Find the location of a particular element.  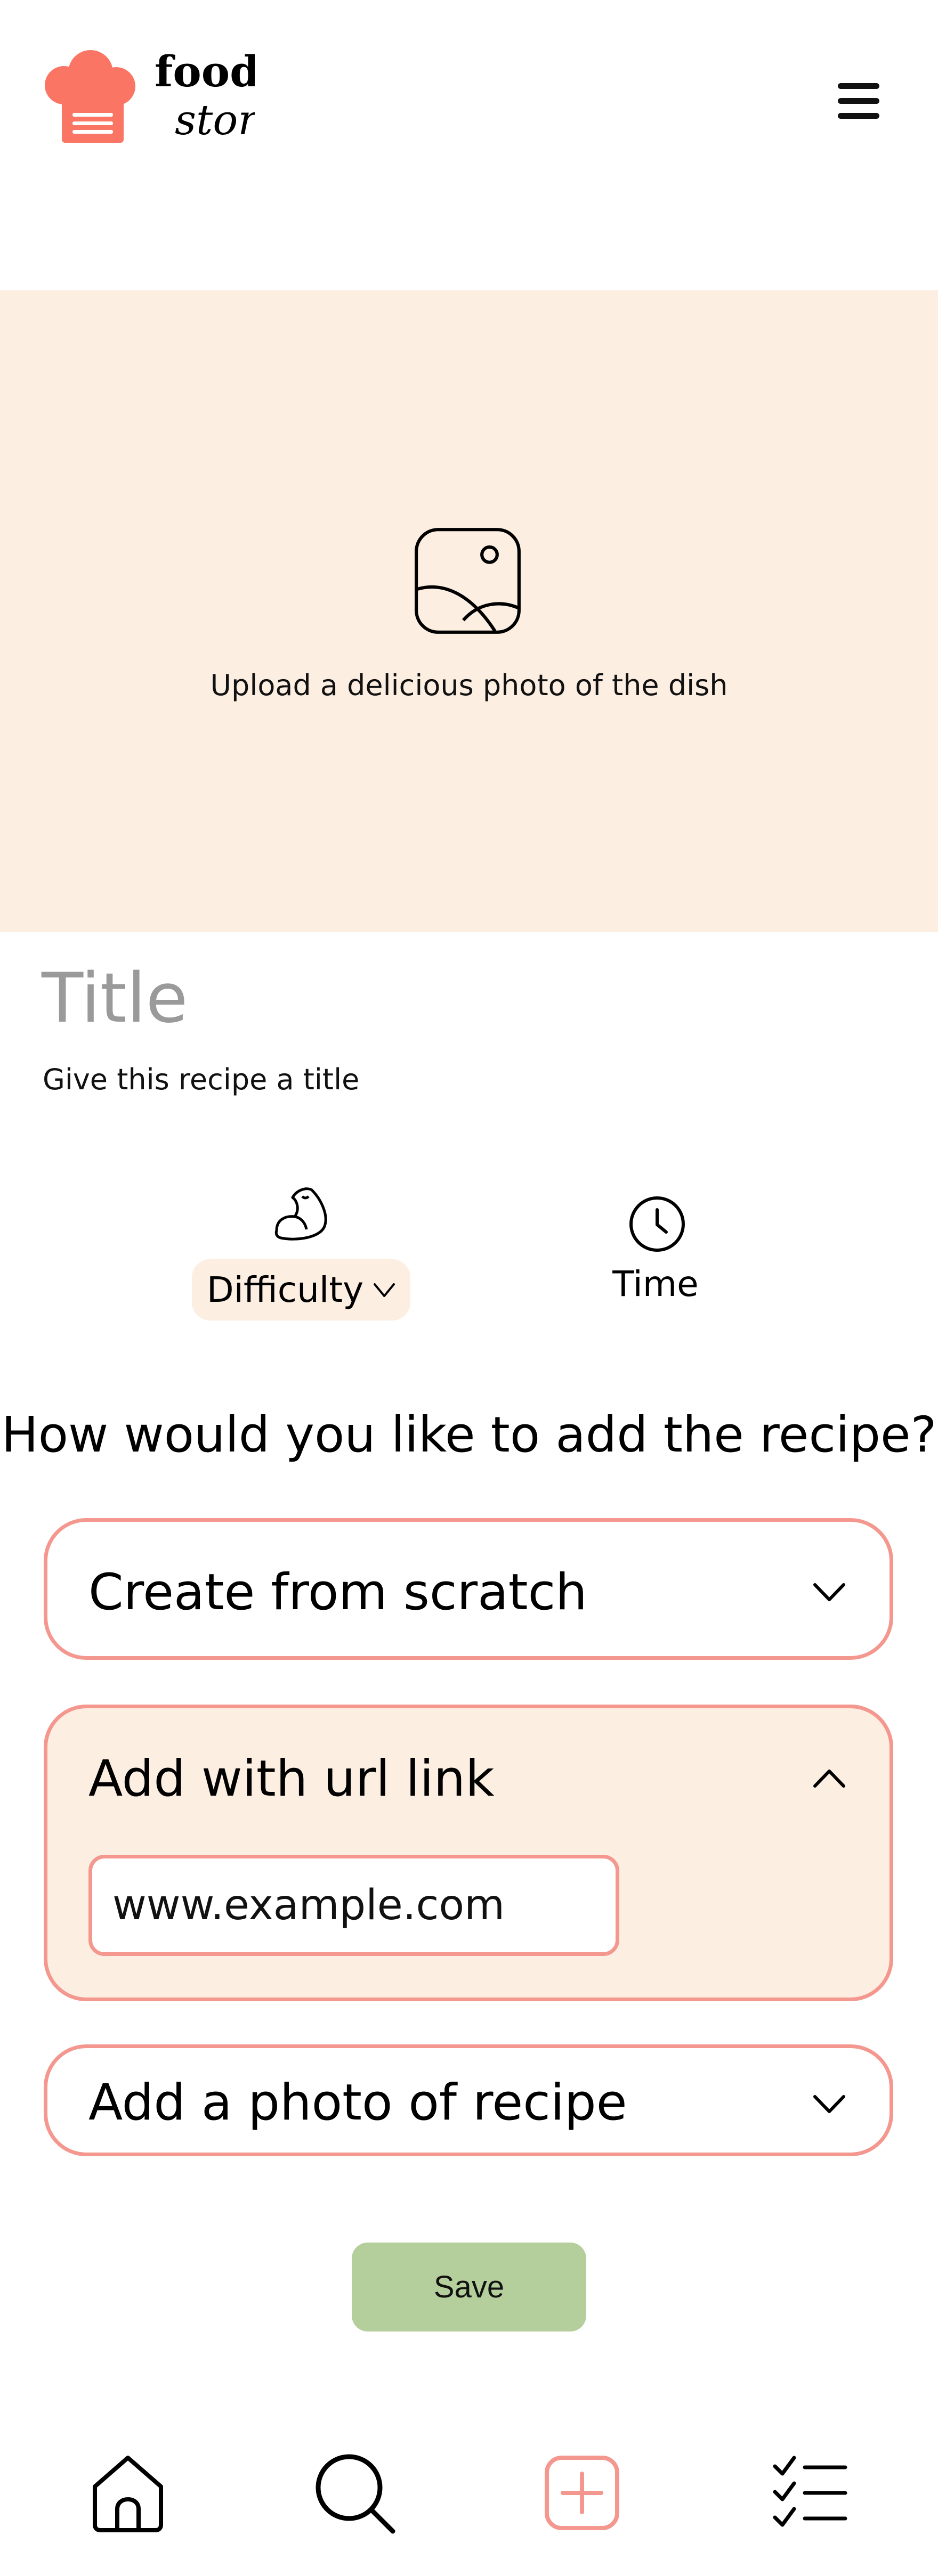

image-icon is located at coordinates (468, 581).